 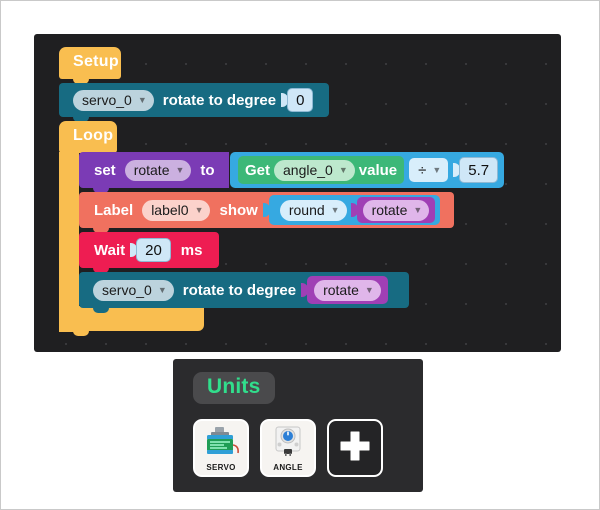 I want to click on variable-rotate-dropdown: rotate ▼, so click(x=396, y=210).